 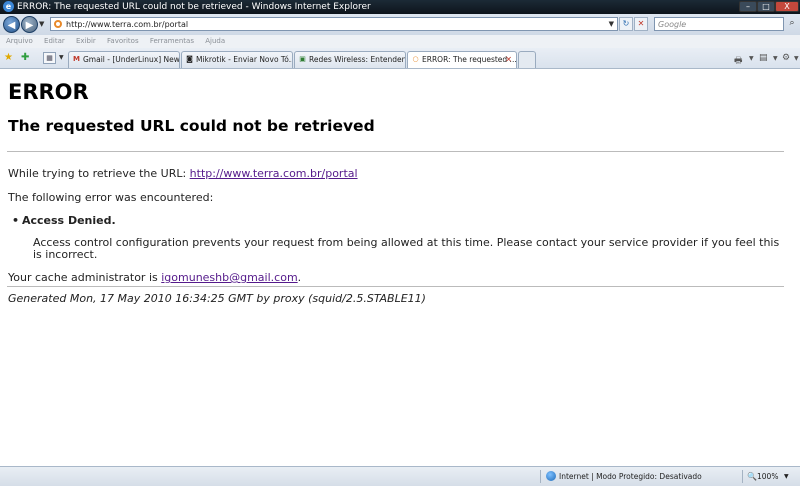 I want to click on menu-item-arquivo: Arquivo, so click(x=19, y=41).